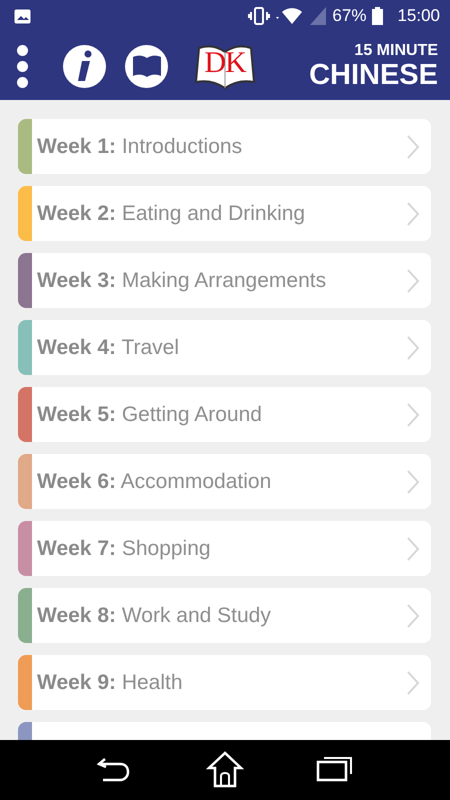 Image resolution: width=450 pixels, height=800 pixels. What do you see at coordinates (146, 66) in the screenshot?
I see `book-icon` at bounding box center [146, 66].